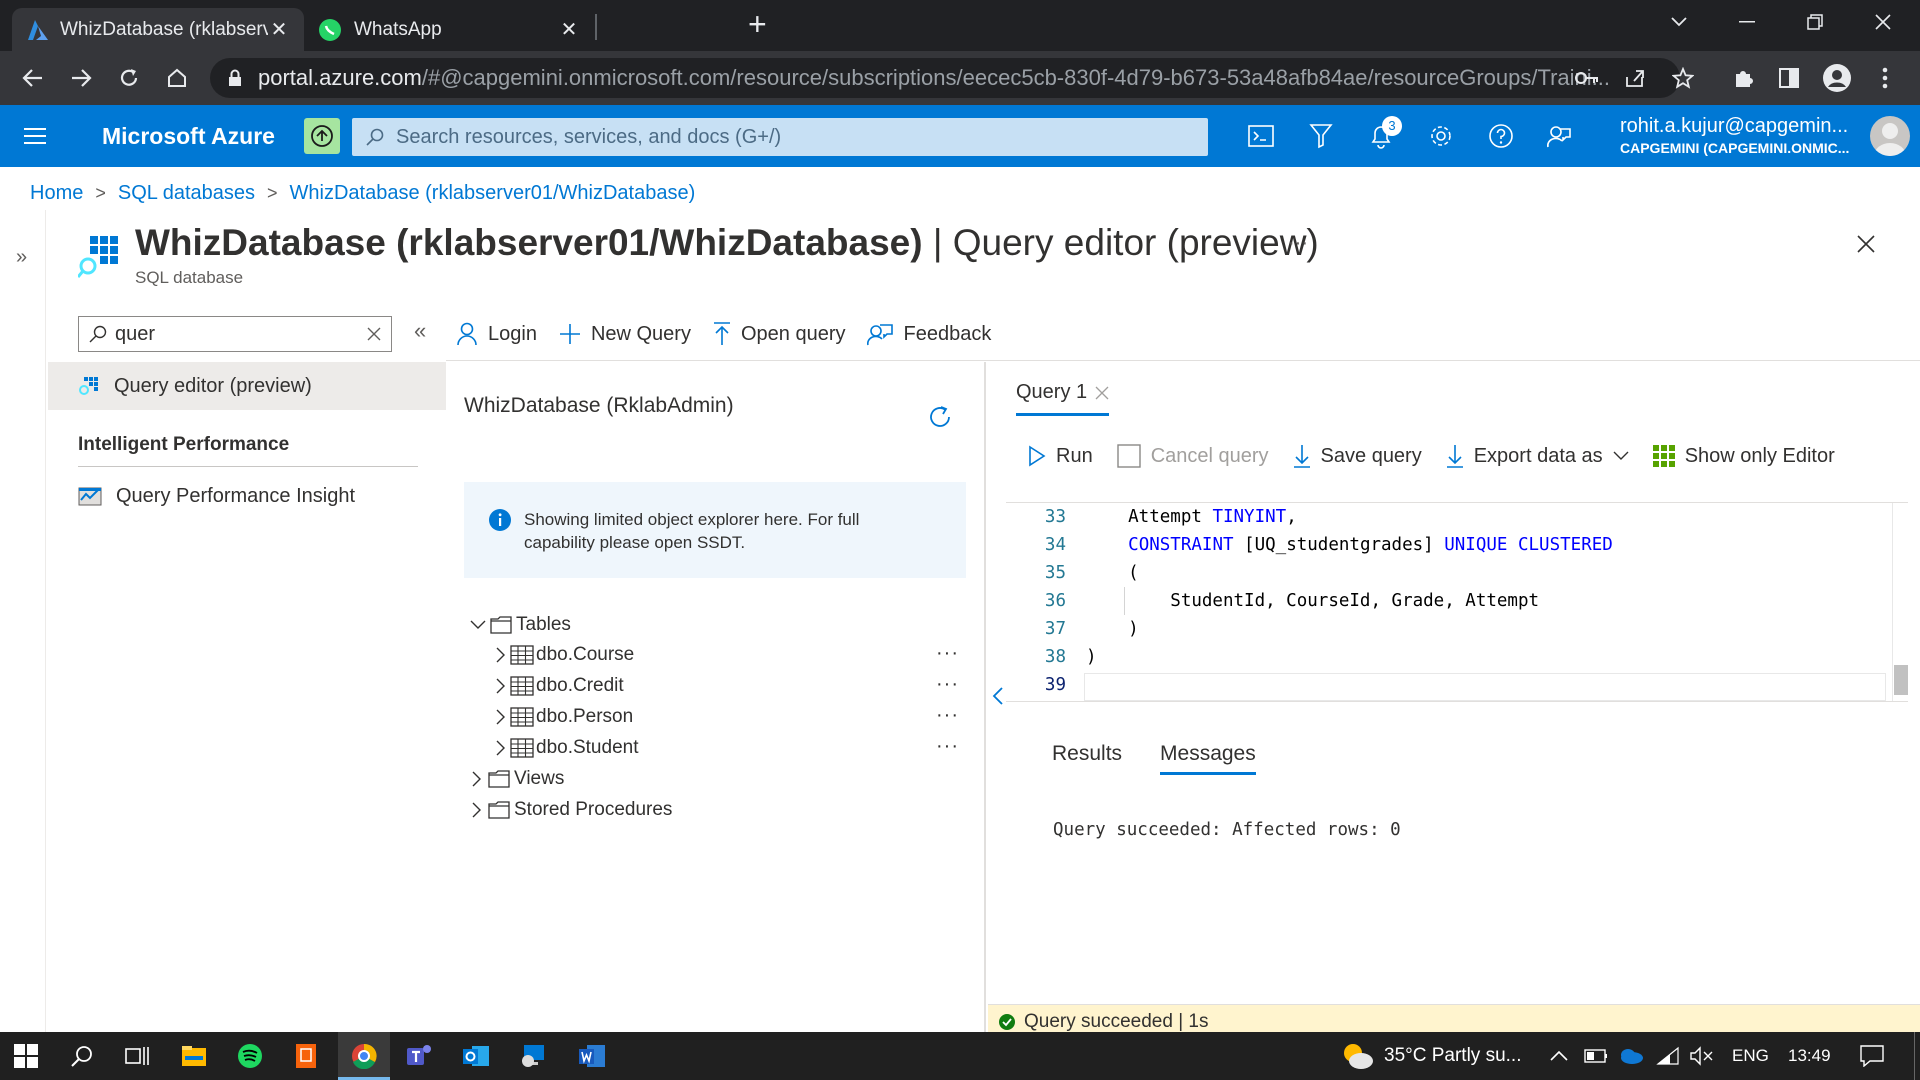 Image resolution: width=1920 pixels, height=1080 pixels. I want to click on wifi-icon, so click(1668, 1056).